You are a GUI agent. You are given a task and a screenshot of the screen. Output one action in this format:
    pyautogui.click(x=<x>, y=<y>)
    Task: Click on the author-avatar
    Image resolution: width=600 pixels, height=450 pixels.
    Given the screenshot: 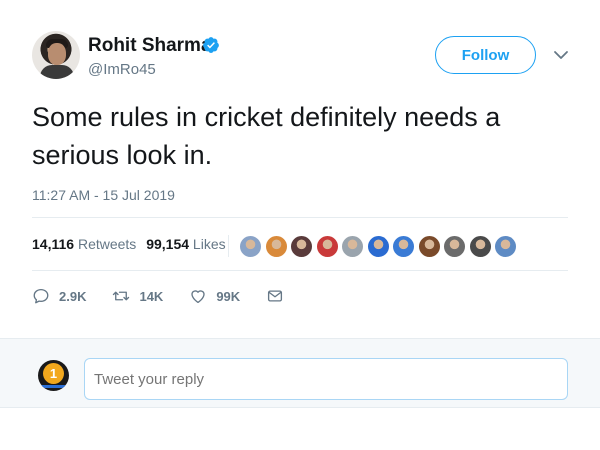 What is the action you would take?
    pyautogui.click(x=56, y=55)
    